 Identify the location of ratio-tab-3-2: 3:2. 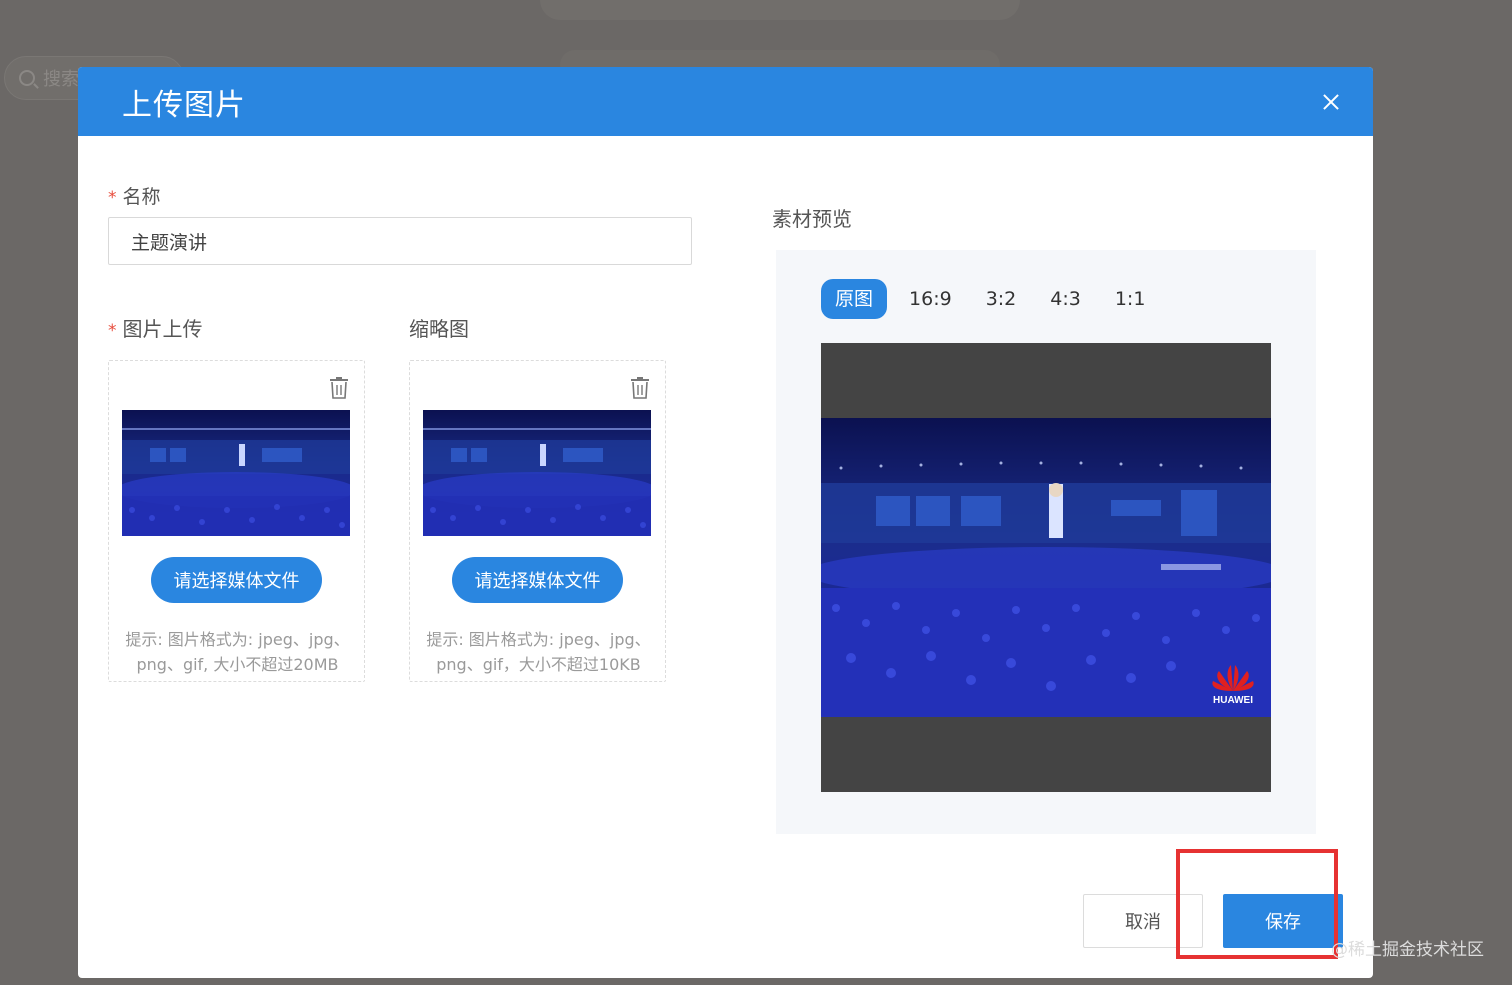
(1001, 299).